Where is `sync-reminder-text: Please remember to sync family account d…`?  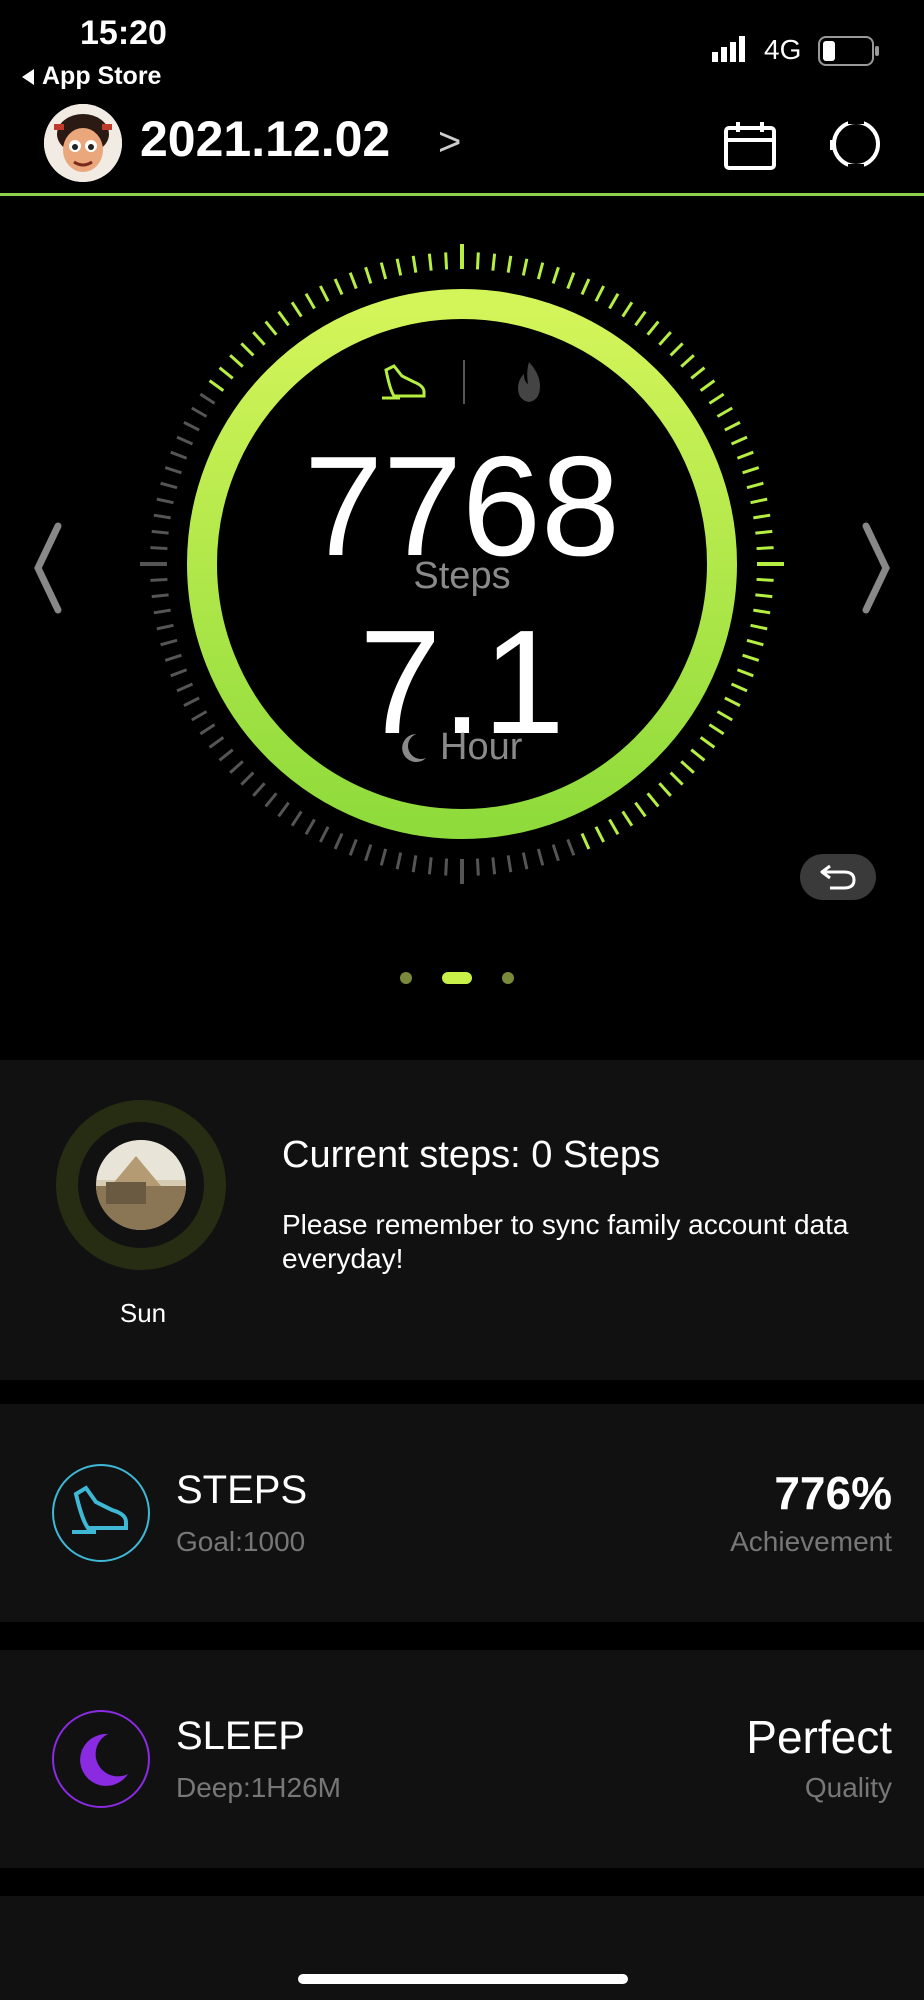 sync-reminder-text: Please remember to sync family account d… is located at coordinates (565, 1241).